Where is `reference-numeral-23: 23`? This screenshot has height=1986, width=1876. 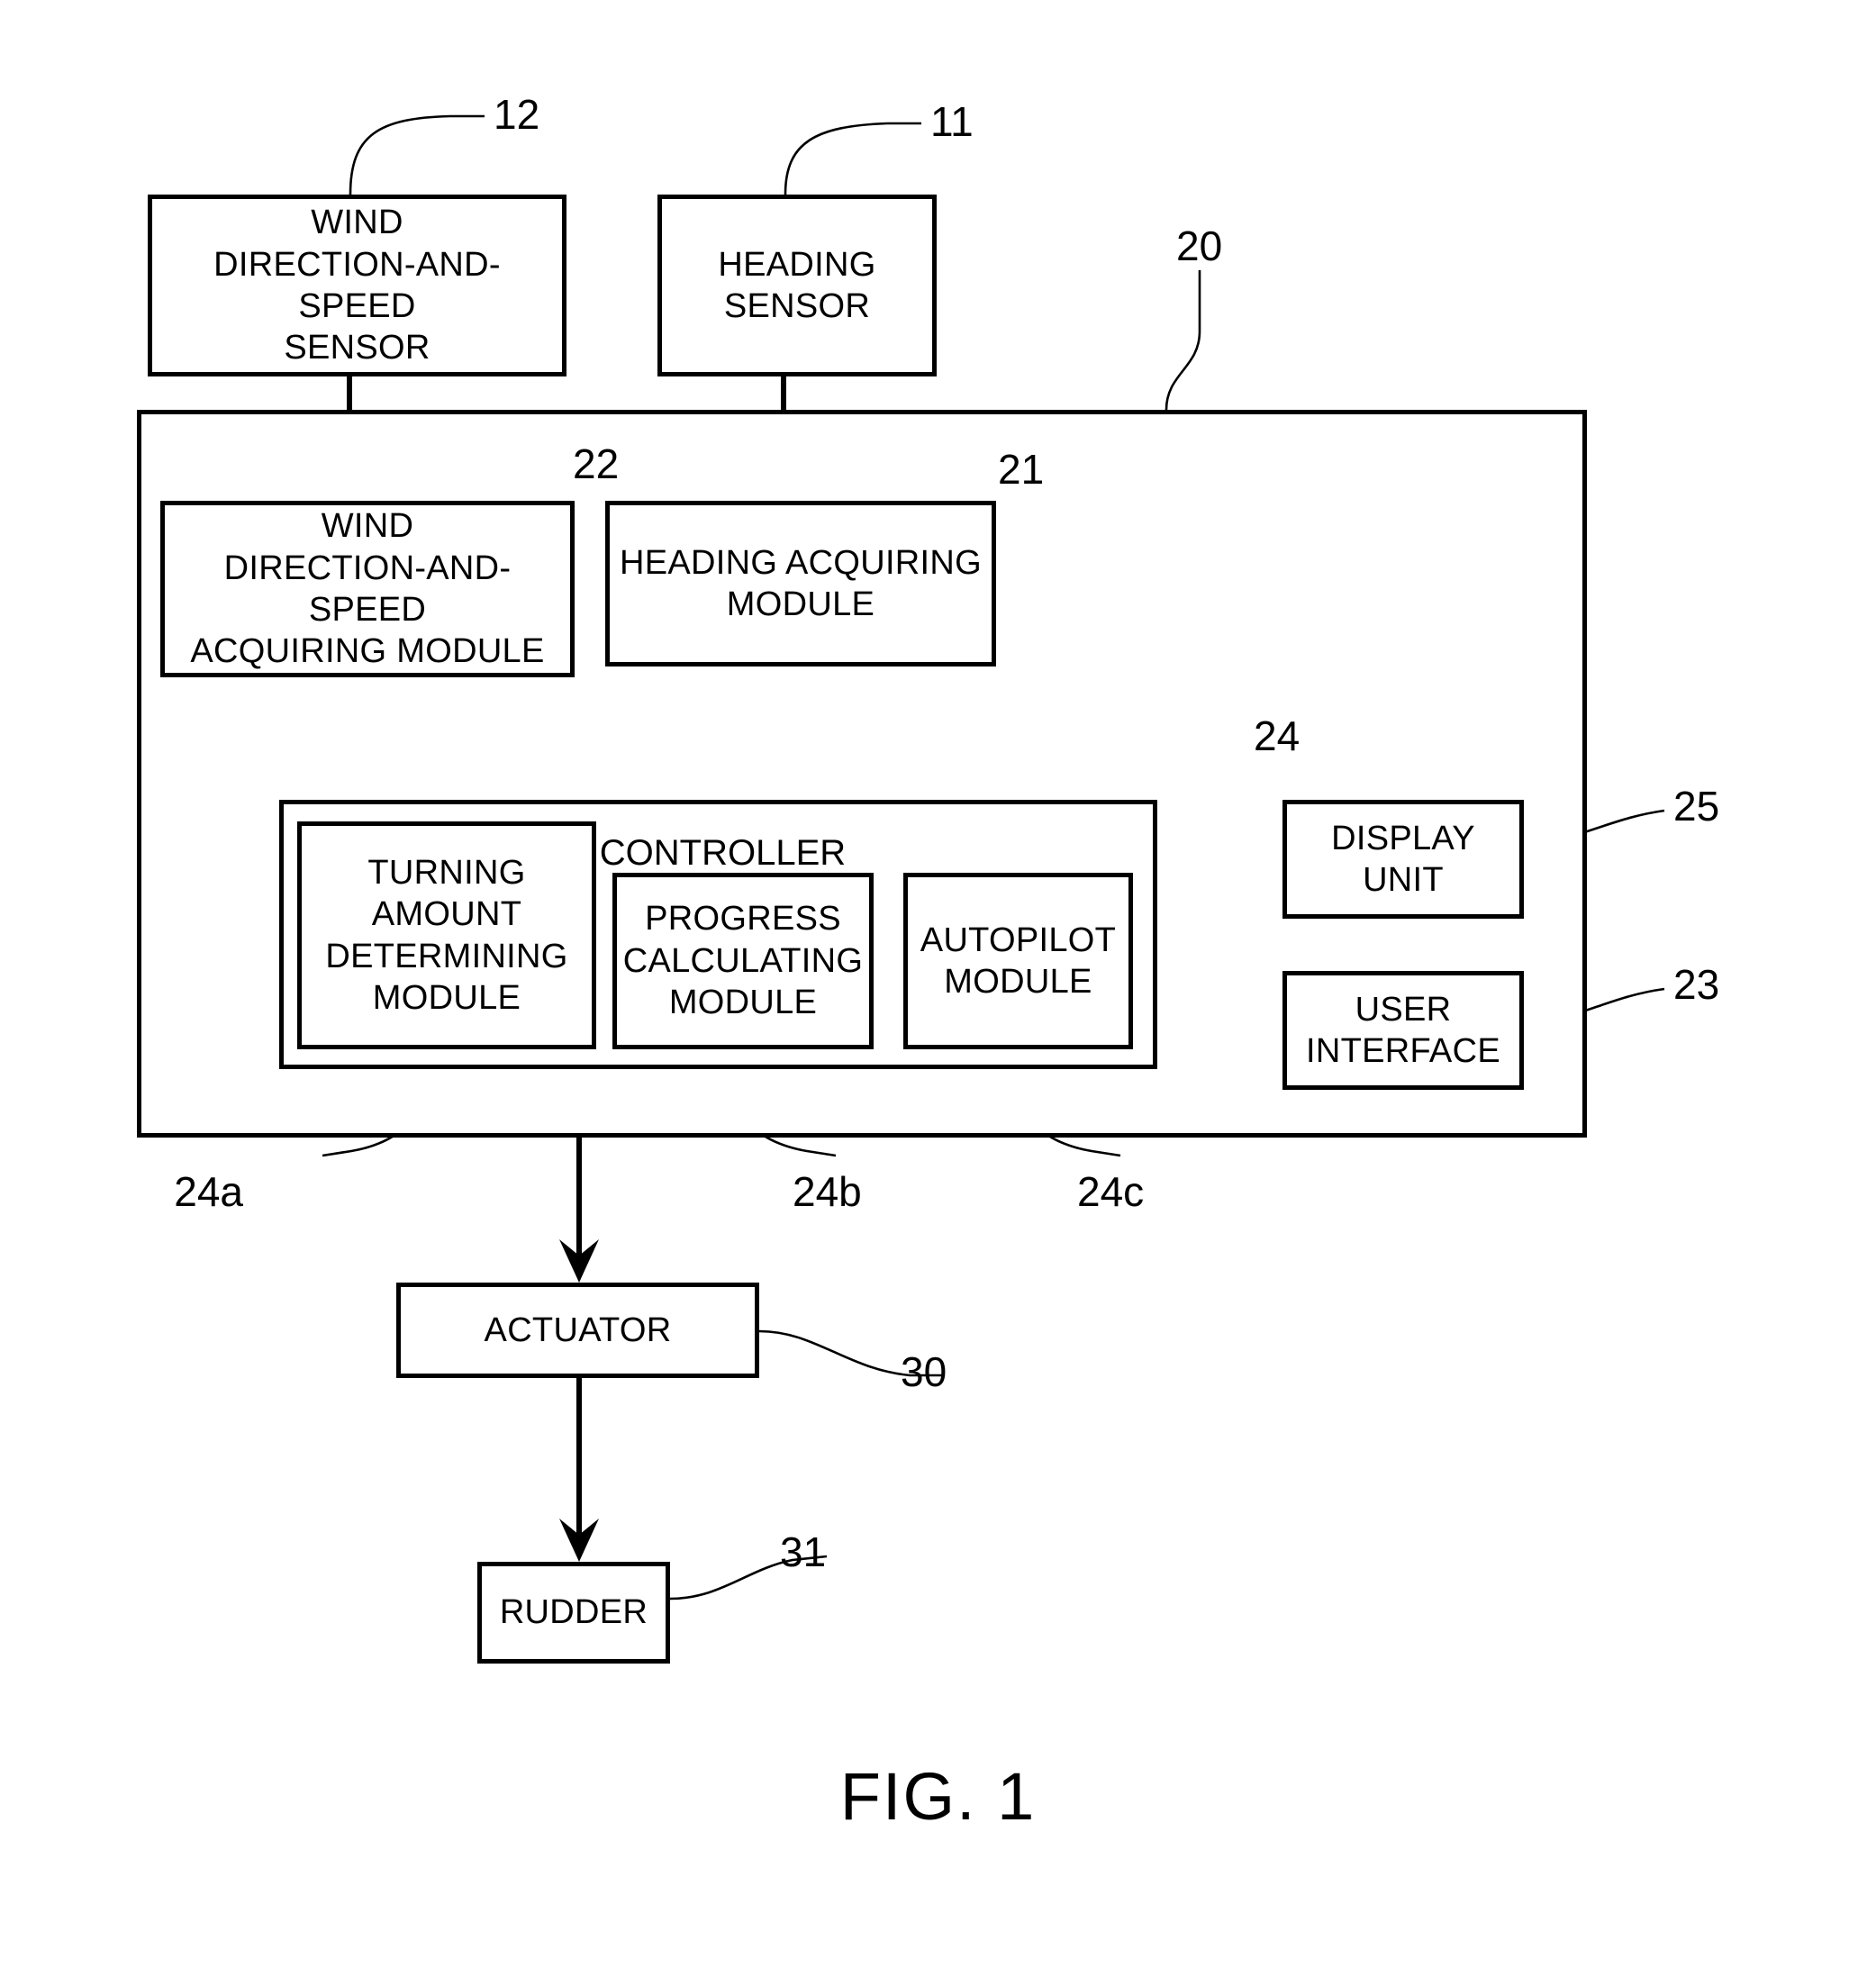
reference-numeral-23: 23 is located at coordinates (1696, 984).